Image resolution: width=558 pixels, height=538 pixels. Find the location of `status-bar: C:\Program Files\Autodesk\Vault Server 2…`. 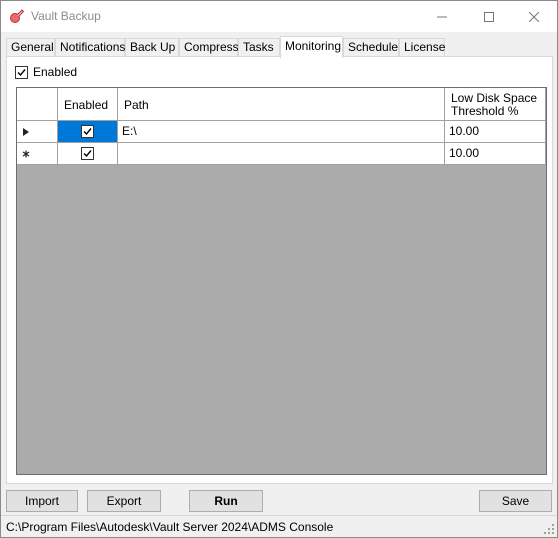

status-bar: C:\Program Files\Autodesk\Vault Server 2… is located at coordinates (279, 526).